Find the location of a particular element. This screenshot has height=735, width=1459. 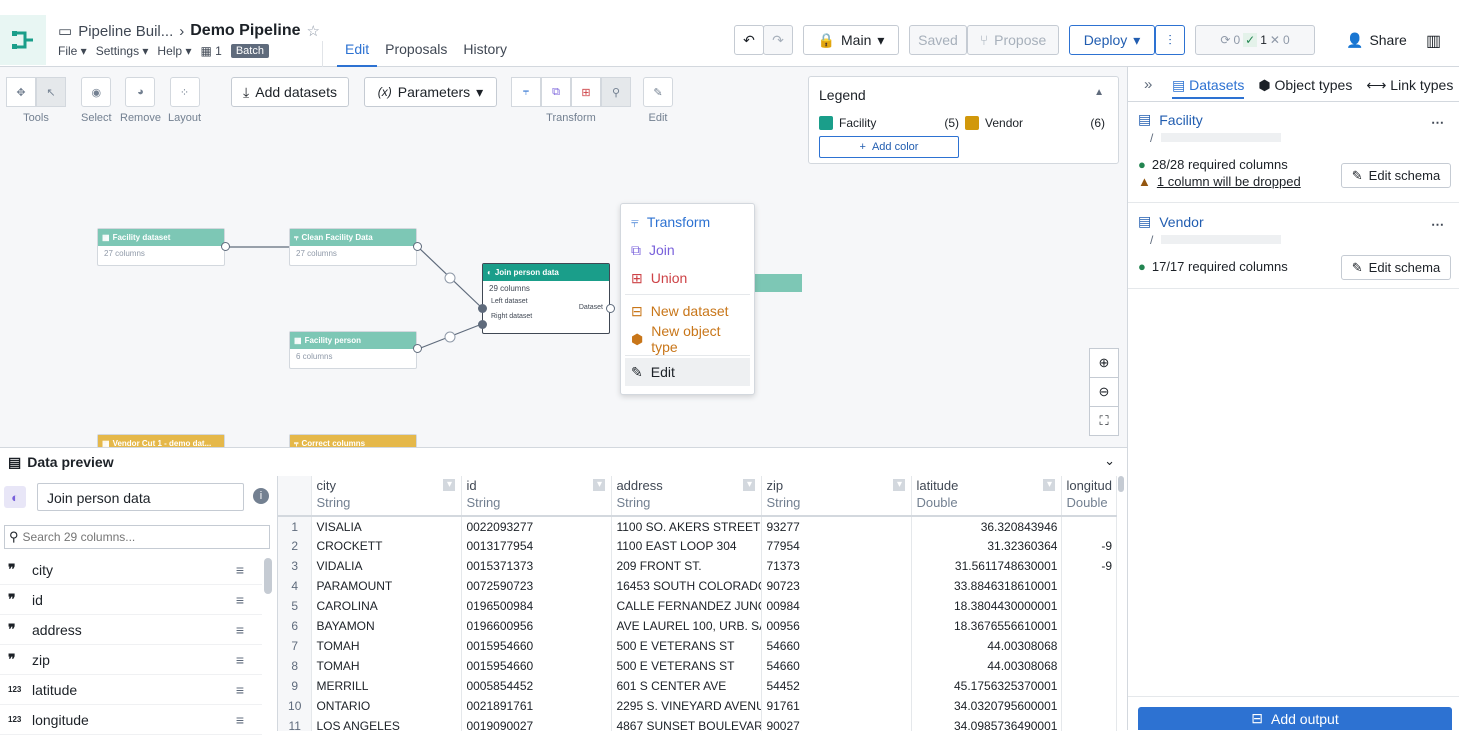

menu-item-transform: ⫧ Transform is located at coordinates (687, 222).